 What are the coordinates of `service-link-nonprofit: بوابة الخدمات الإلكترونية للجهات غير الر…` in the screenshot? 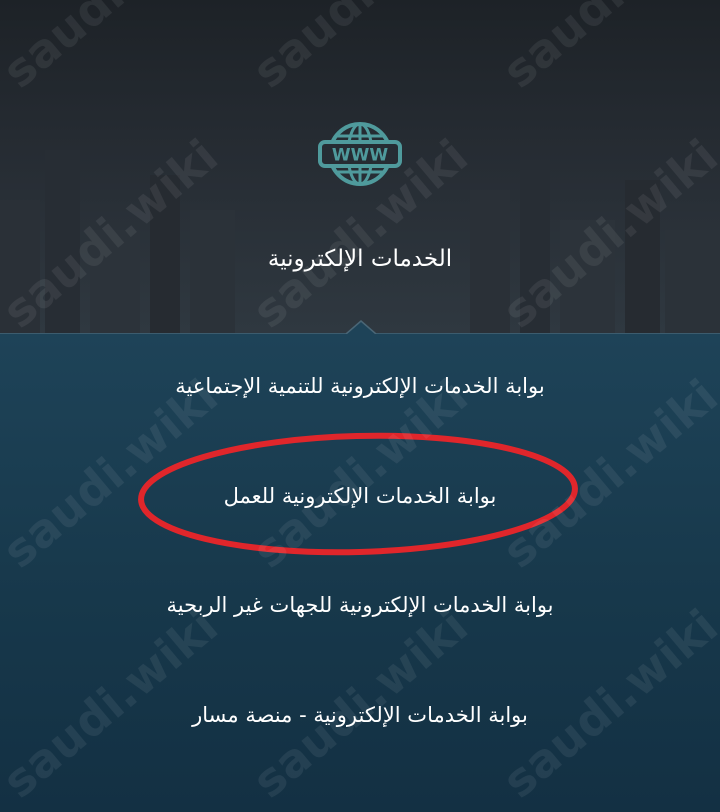 It's located at (360, 605).